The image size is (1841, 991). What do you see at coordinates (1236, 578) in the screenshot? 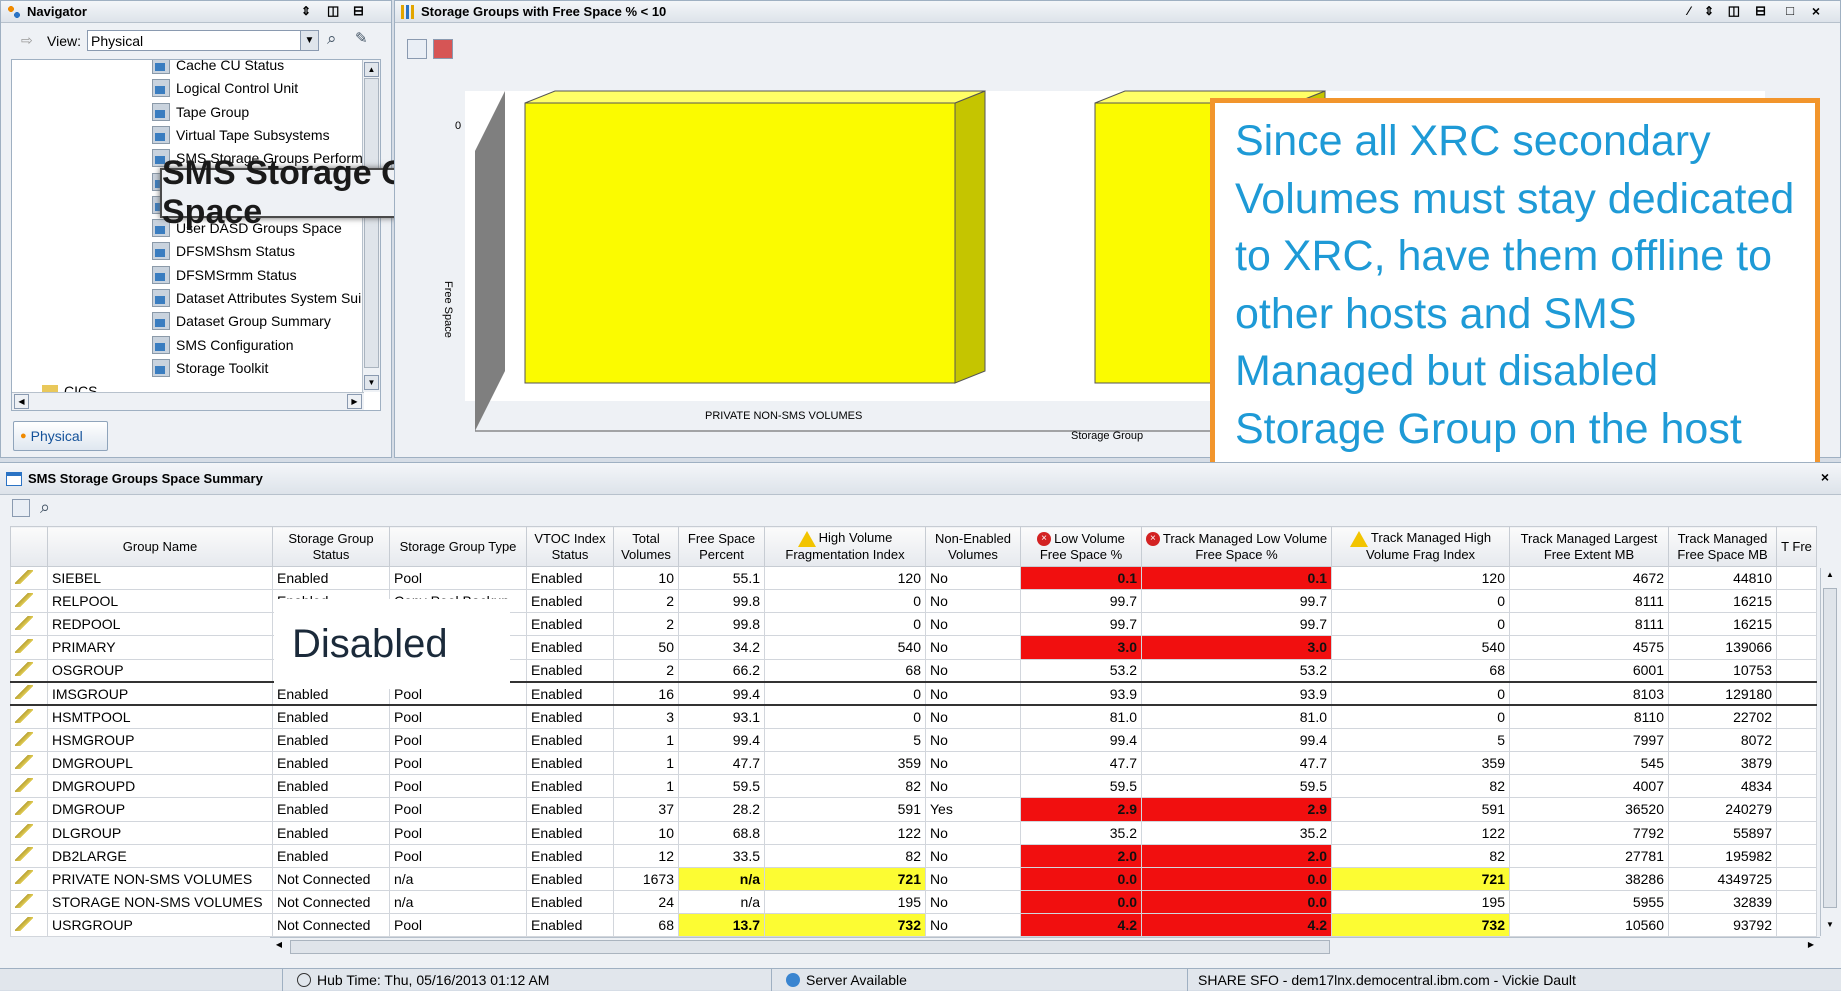
I see `cell-tmlow: 0.1` at bounding box center [1236, 578].